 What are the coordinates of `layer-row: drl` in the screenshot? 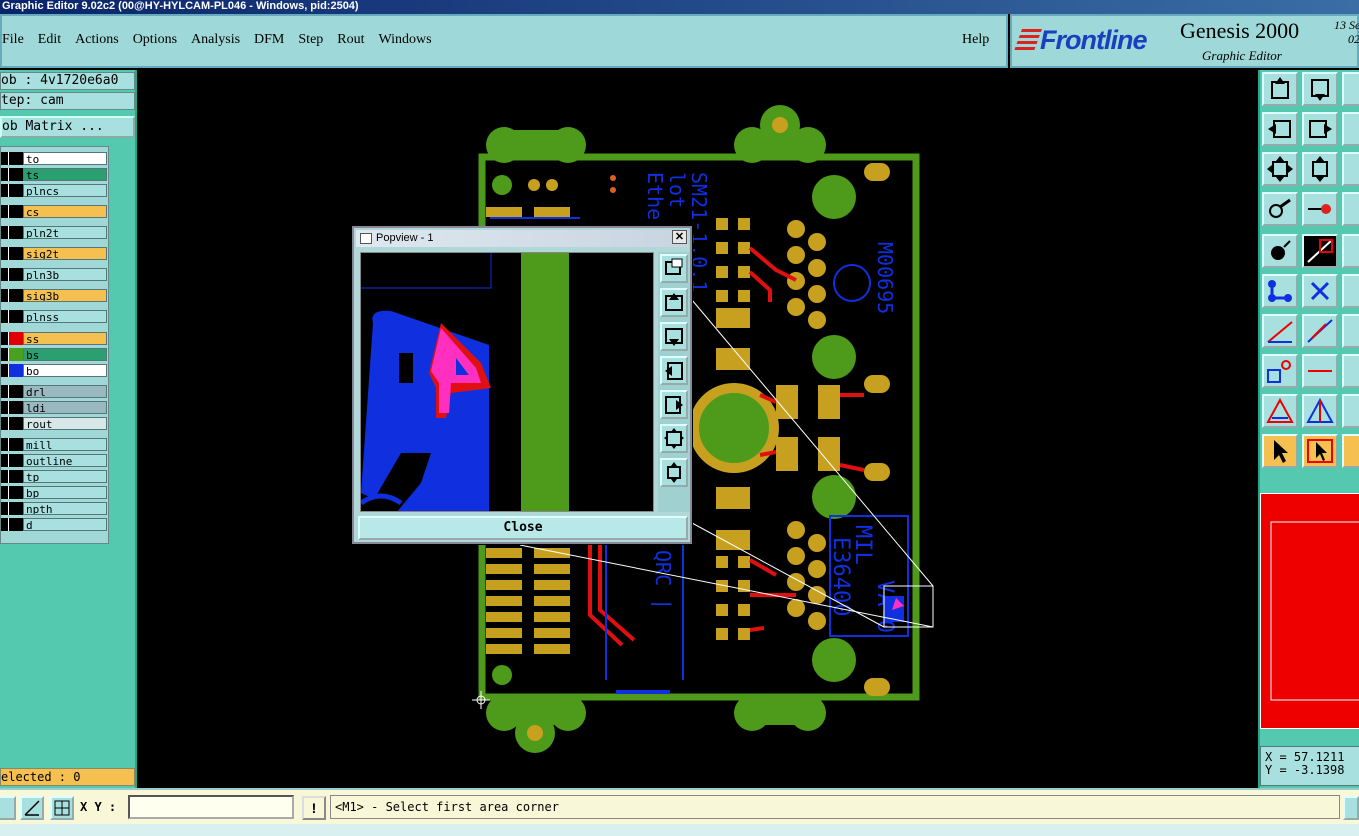 It's located at (55, 391).